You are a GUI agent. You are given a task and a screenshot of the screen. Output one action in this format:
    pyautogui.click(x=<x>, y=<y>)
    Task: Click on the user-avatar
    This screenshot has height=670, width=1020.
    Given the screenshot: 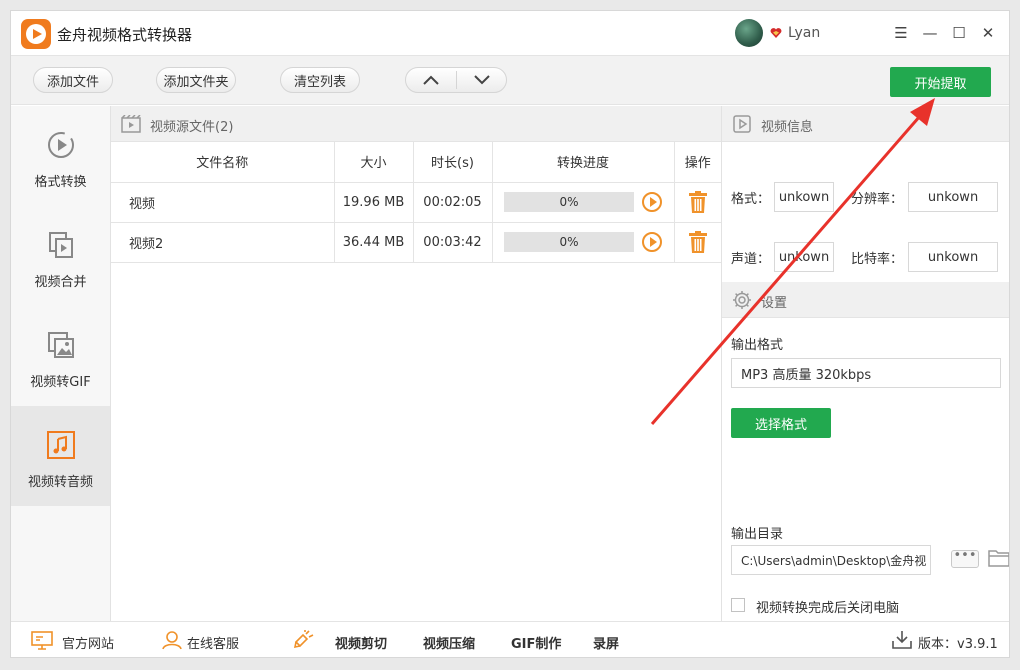 What is the action you would take?
    pyautogui.click(x=749, y=33)
    